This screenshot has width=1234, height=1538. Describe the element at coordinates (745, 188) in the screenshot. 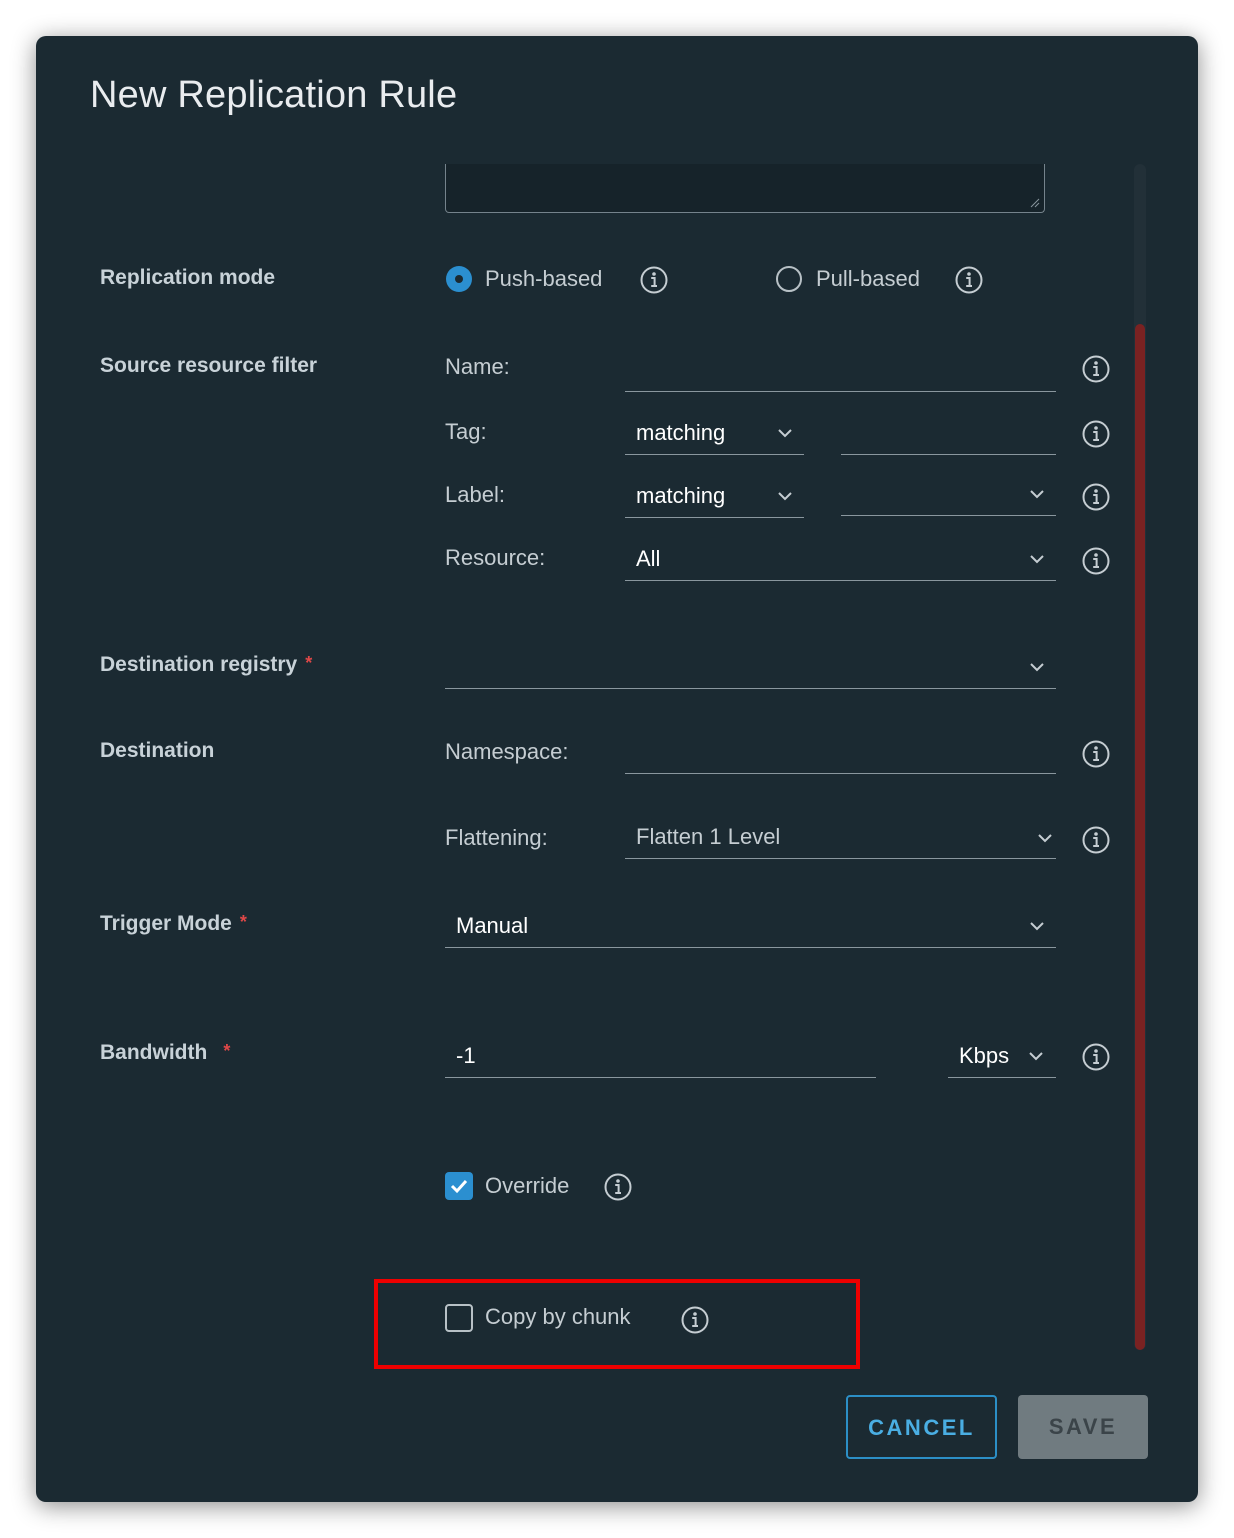

I see `description-textarea` at that location.